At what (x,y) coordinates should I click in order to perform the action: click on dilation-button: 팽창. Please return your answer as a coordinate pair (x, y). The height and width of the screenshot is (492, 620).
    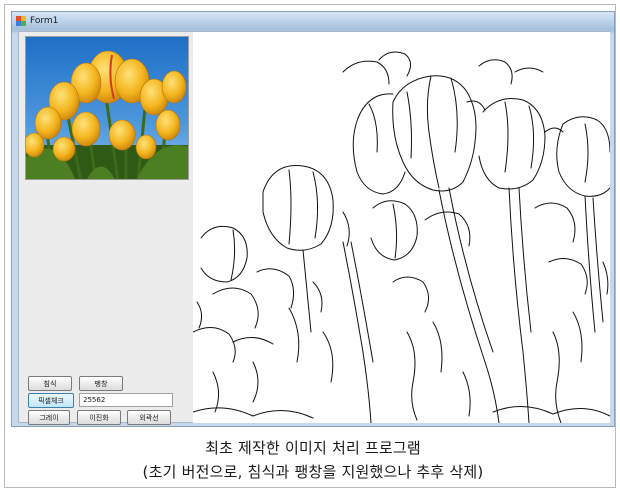
    Looking at the image, I should click on (101, 383).